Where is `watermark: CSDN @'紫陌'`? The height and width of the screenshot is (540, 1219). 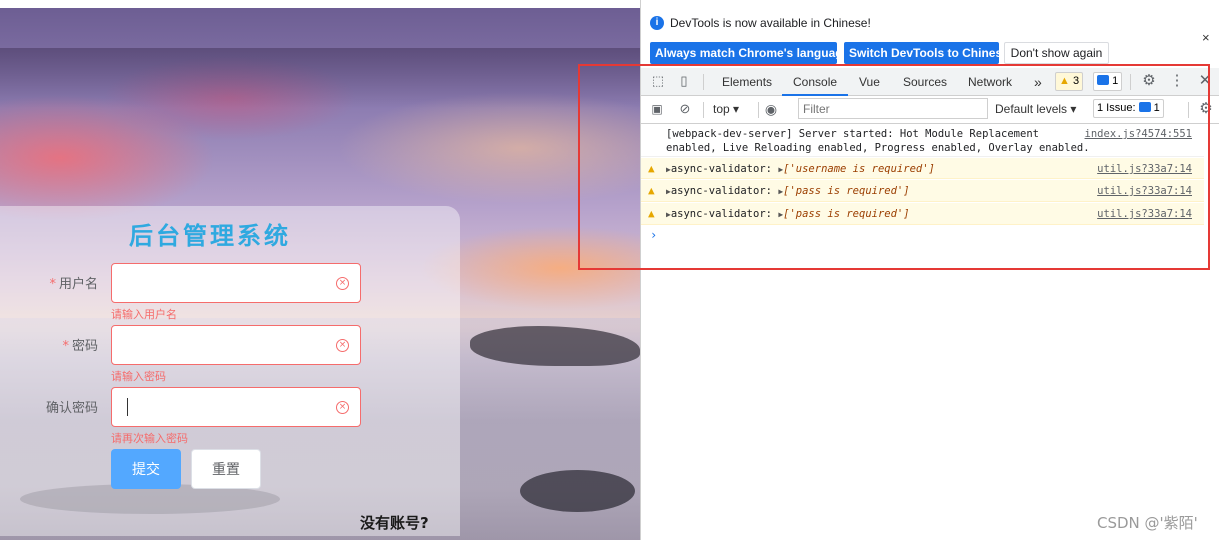 watermark: CSDN @'紫陌' is located at coordinates (1147, 523).